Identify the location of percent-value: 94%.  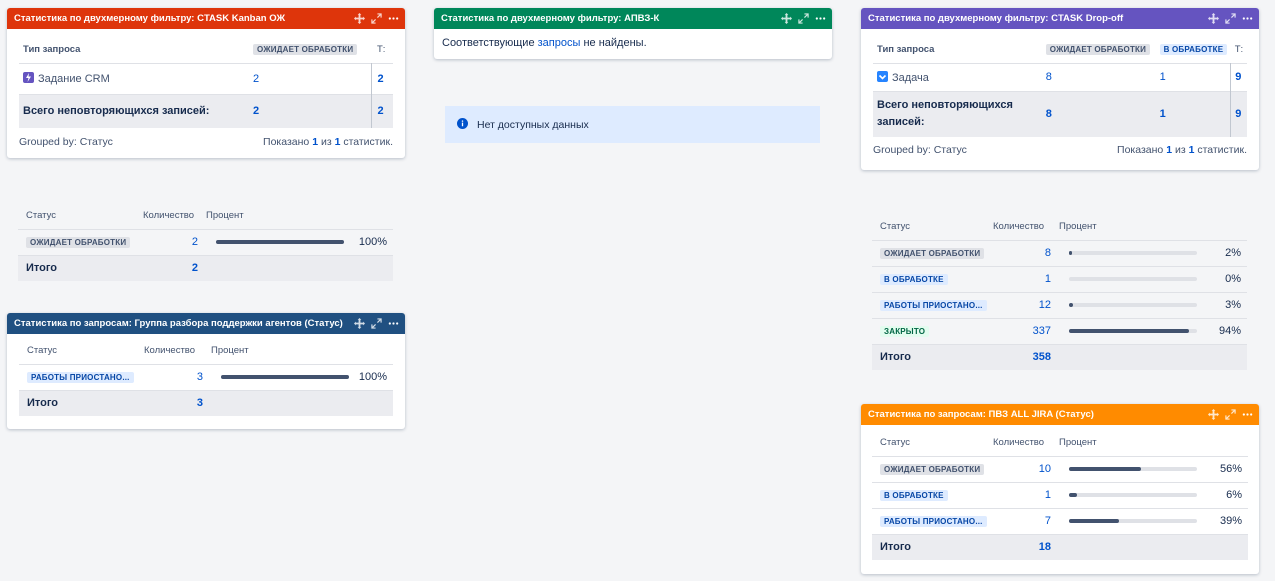
(1229, 331).